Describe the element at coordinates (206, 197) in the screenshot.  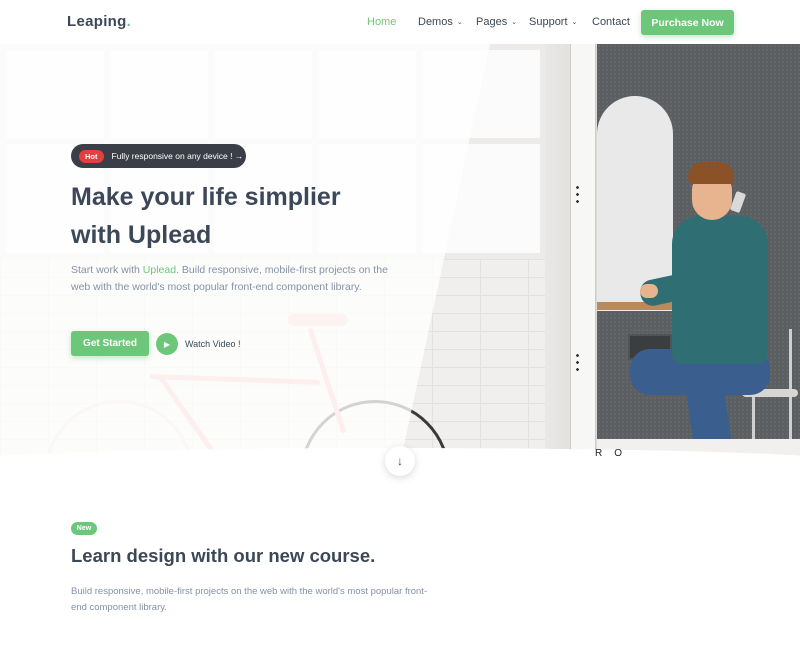
I see `hero-title-line1: Make your life simplier` at that location.